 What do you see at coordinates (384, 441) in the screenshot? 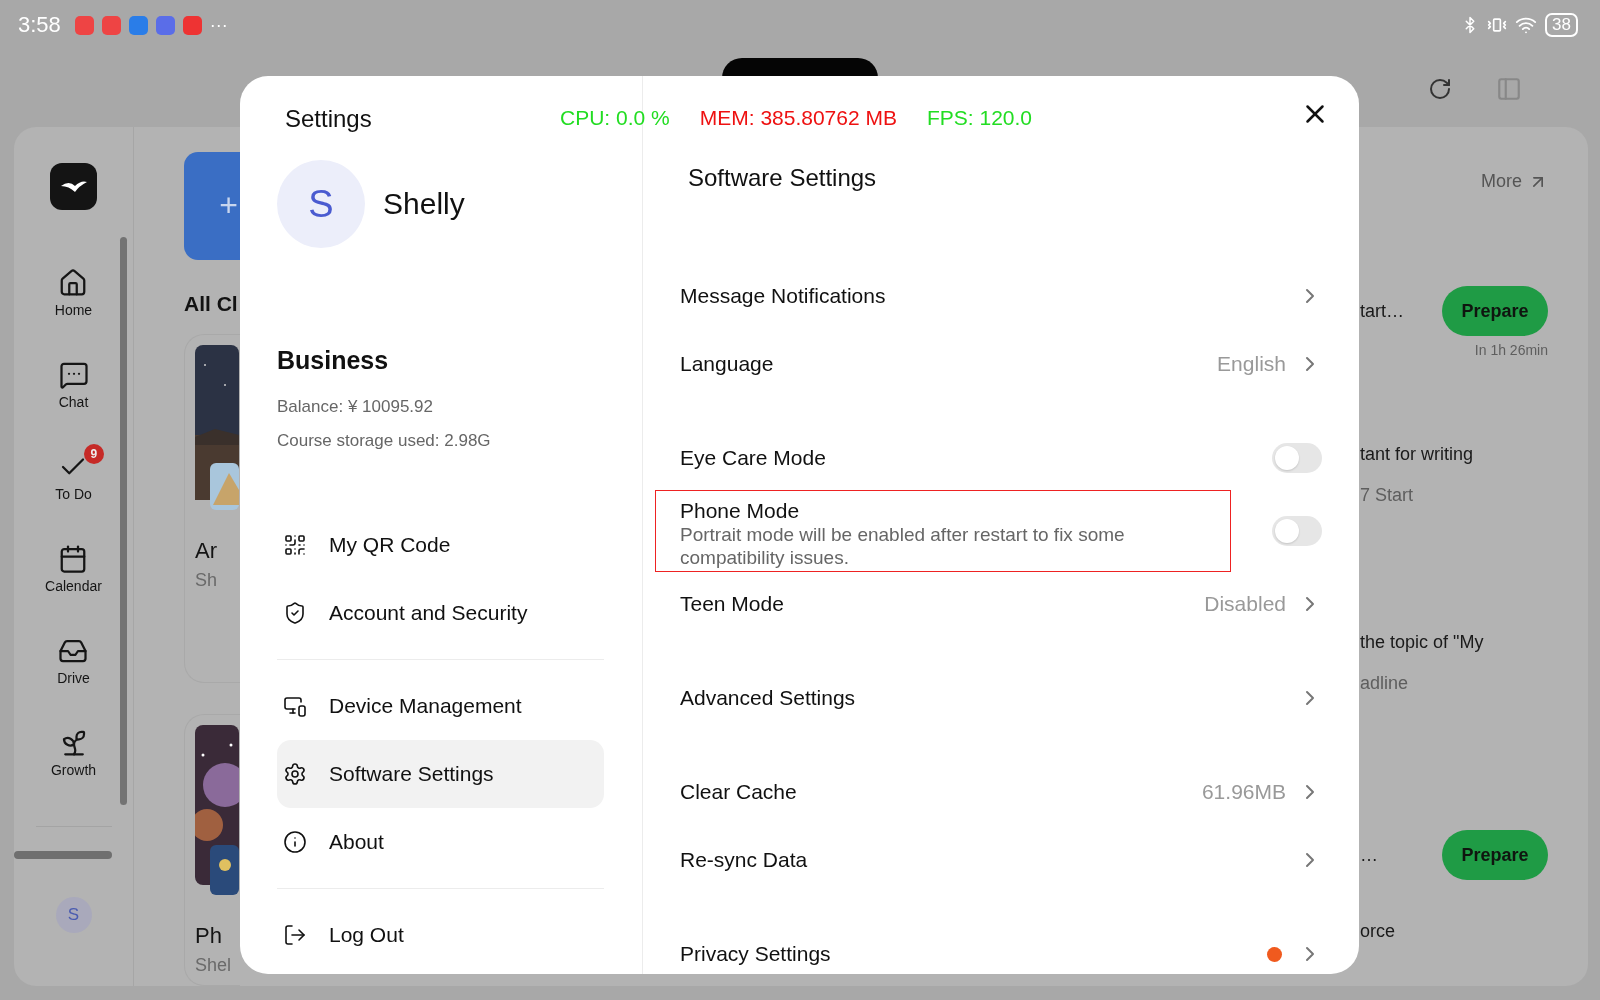
I see `storage-text: Course storage used: 2.98G` at bounding box center [384, 441].